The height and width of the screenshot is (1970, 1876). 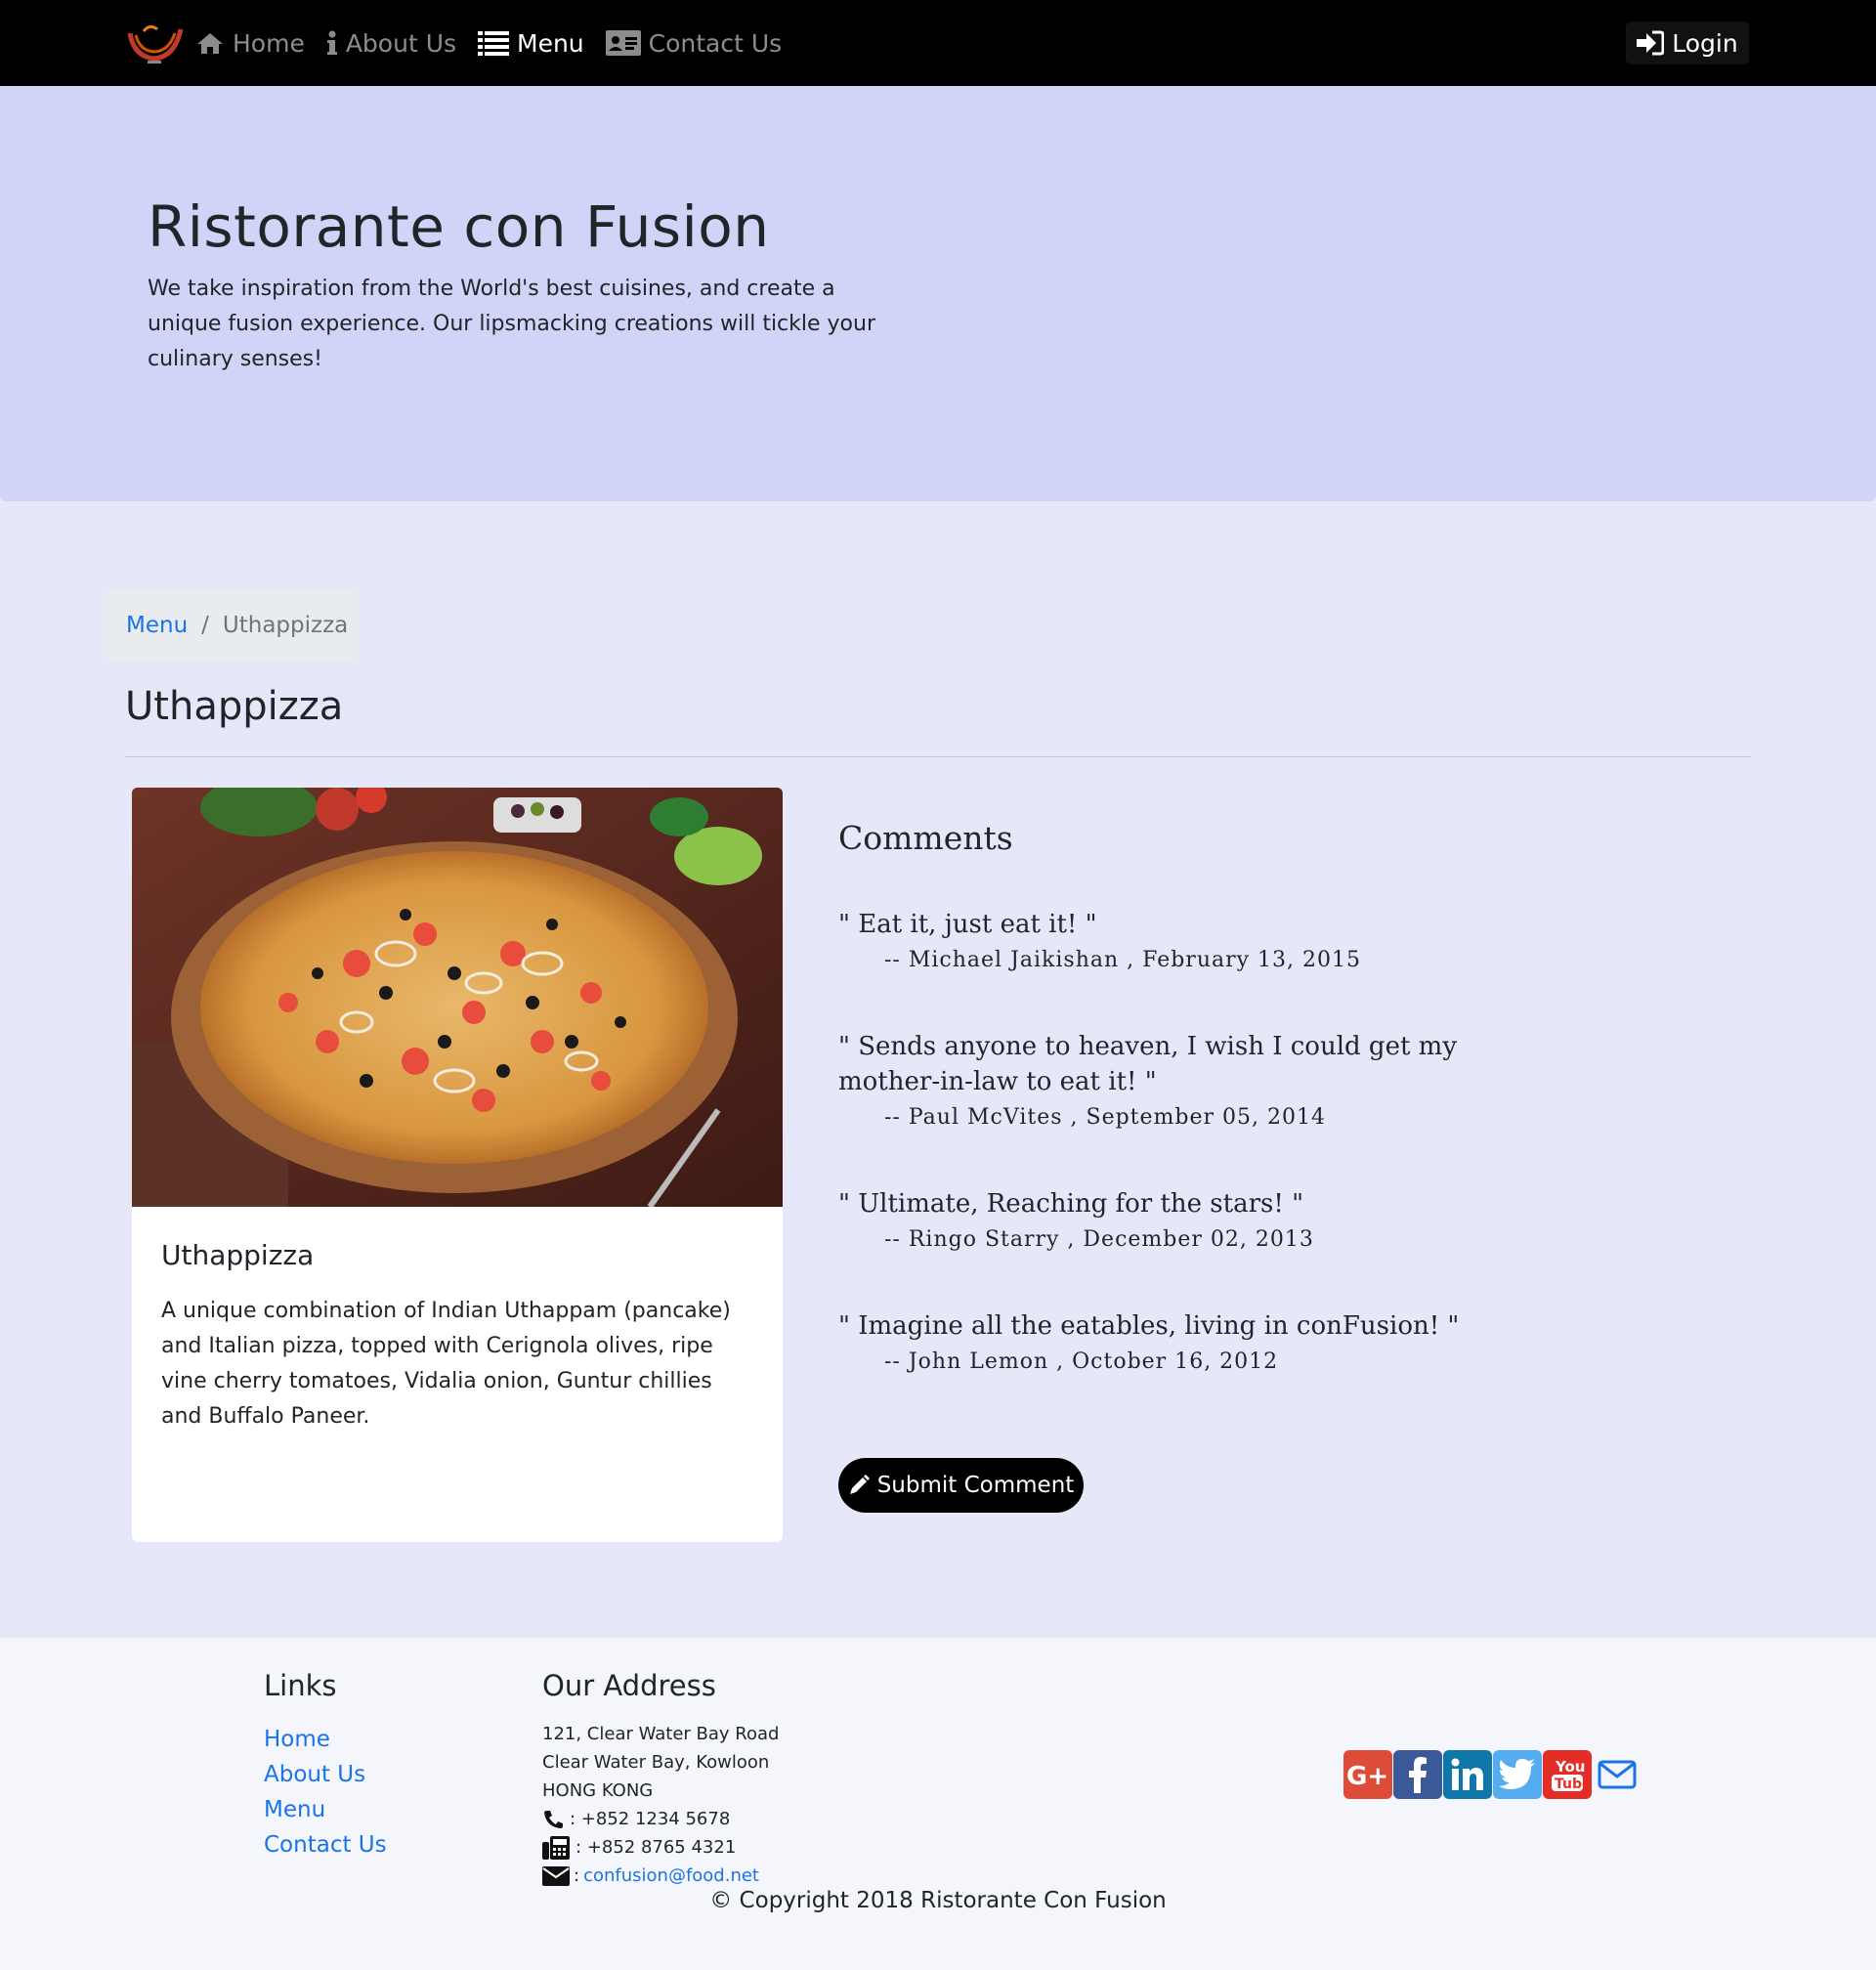 I want to click on address-line: 121, Clear Water Bay Road, so click(x=661, y=1734).